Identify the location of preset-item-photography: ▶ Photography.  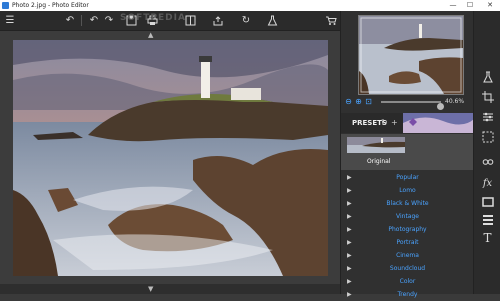
(407, 229).